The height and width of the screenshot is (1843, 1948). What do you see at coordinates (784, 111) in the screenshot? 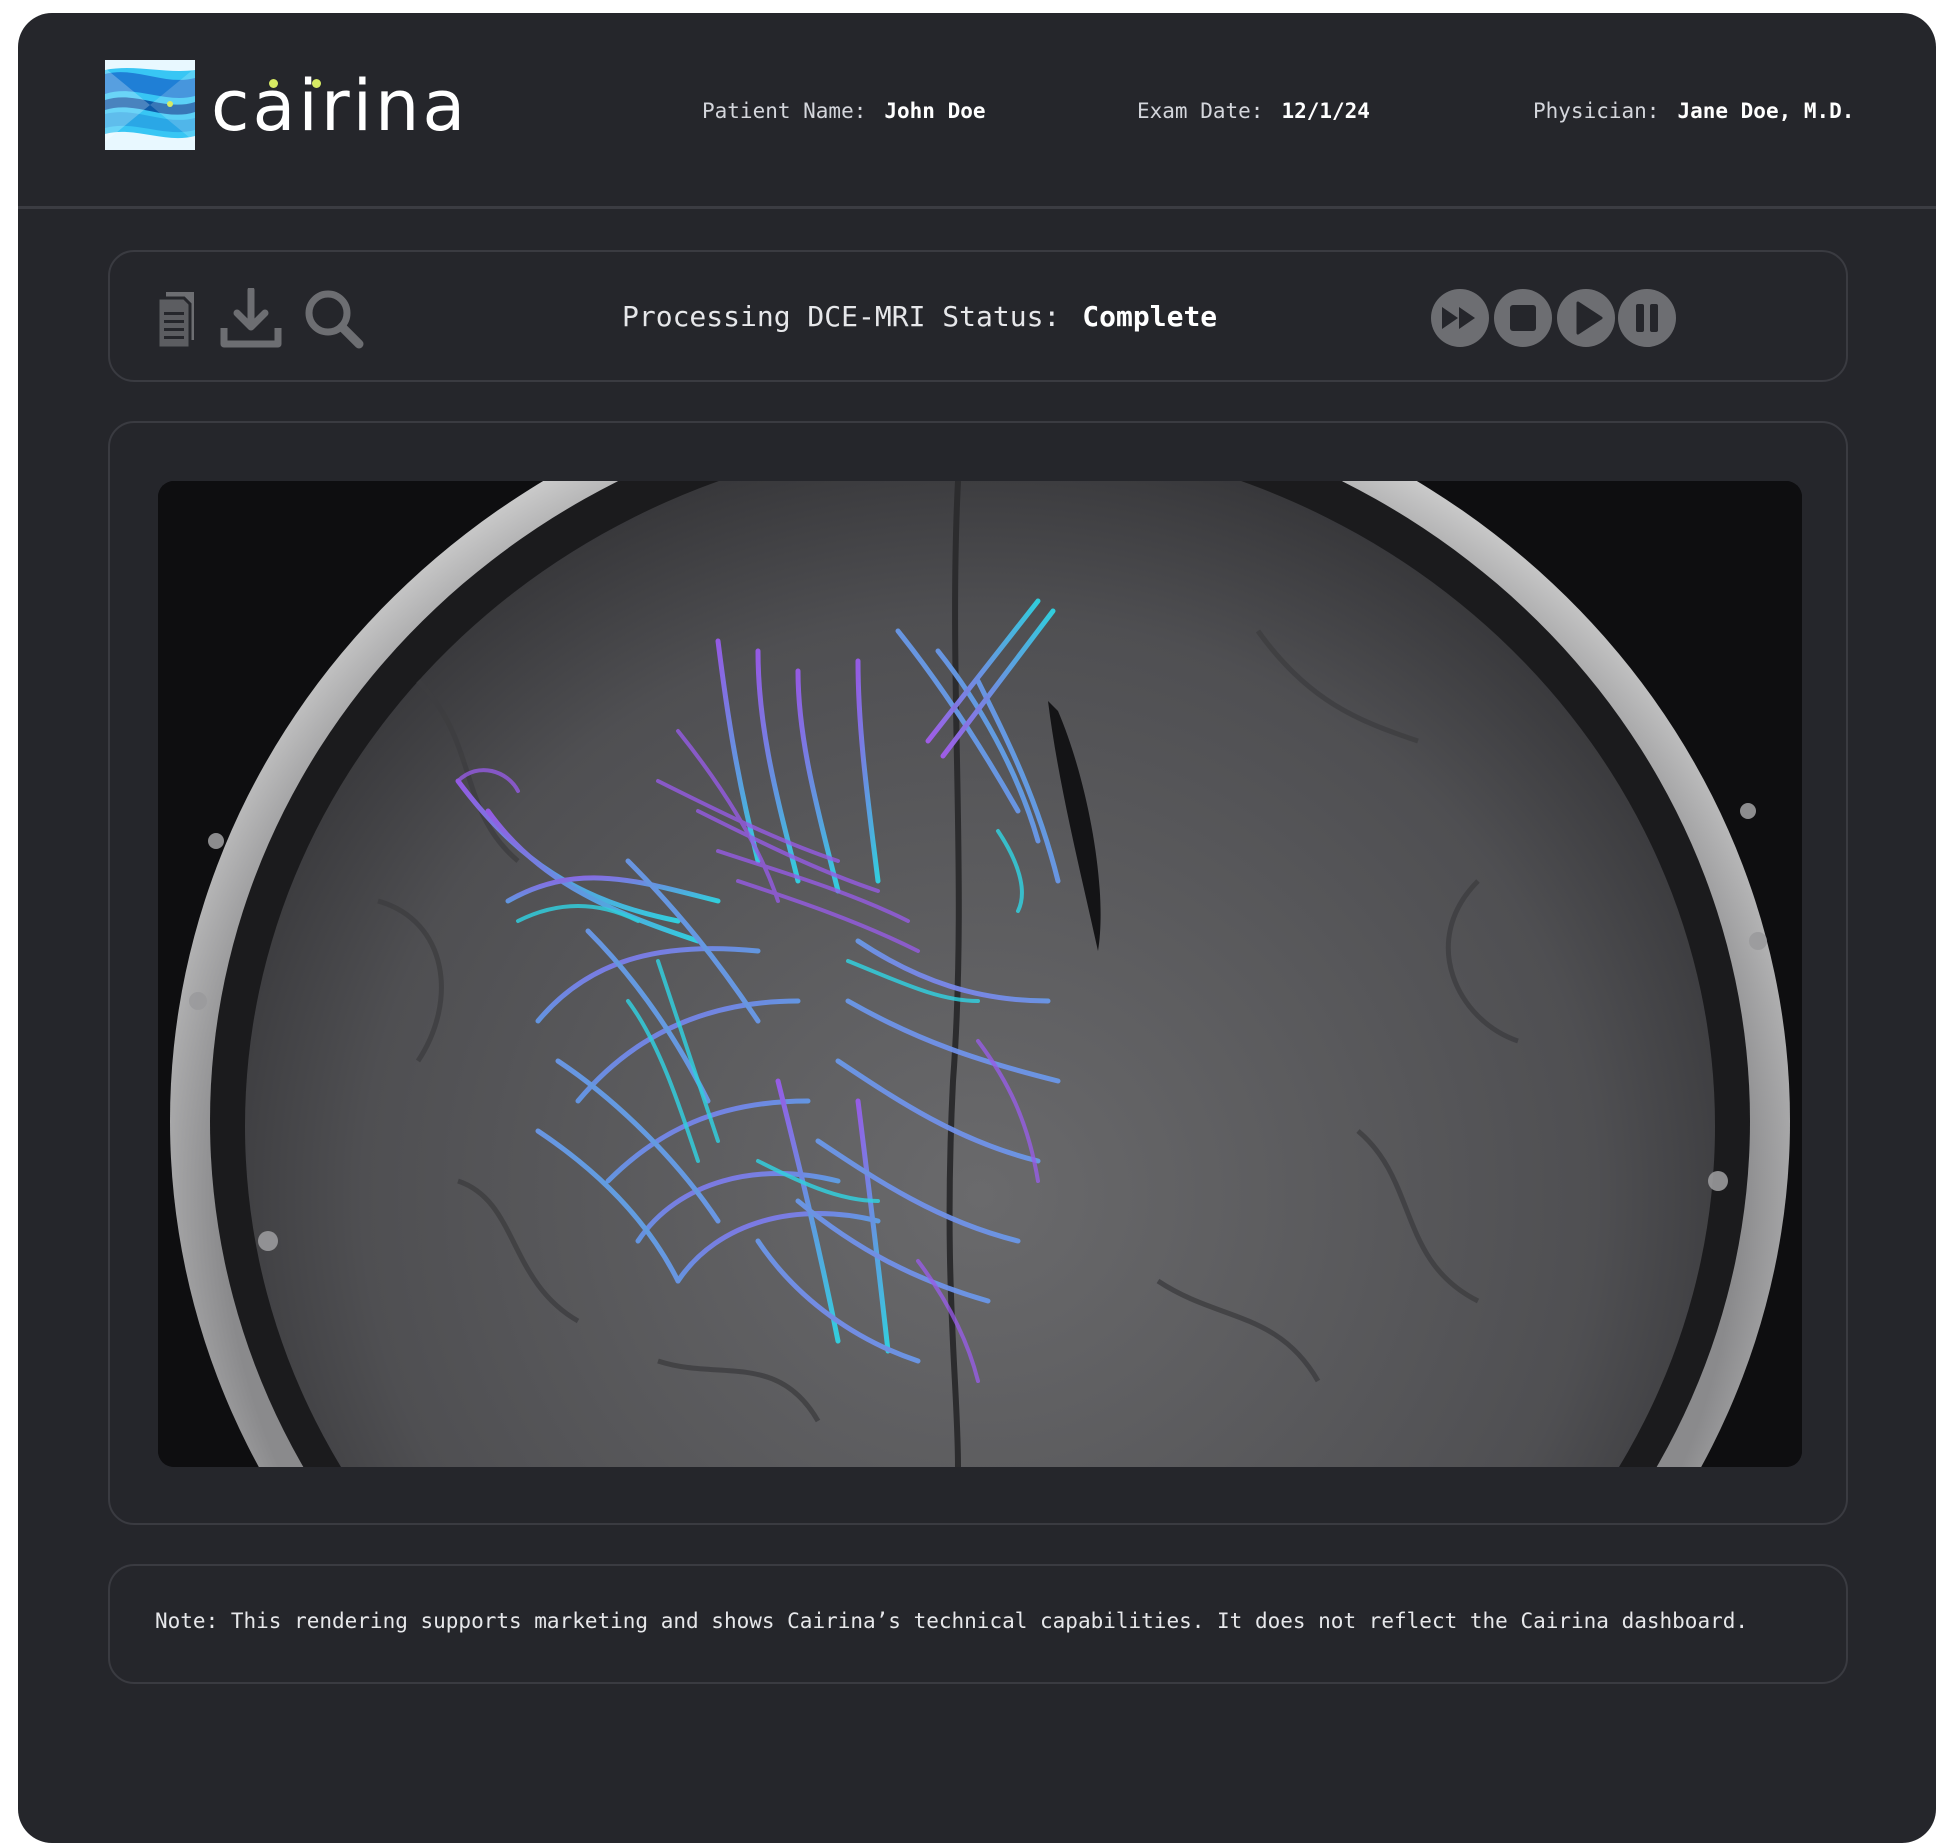
I see `patient-name-label: Patient Name:` at bounding box center [784, 111].